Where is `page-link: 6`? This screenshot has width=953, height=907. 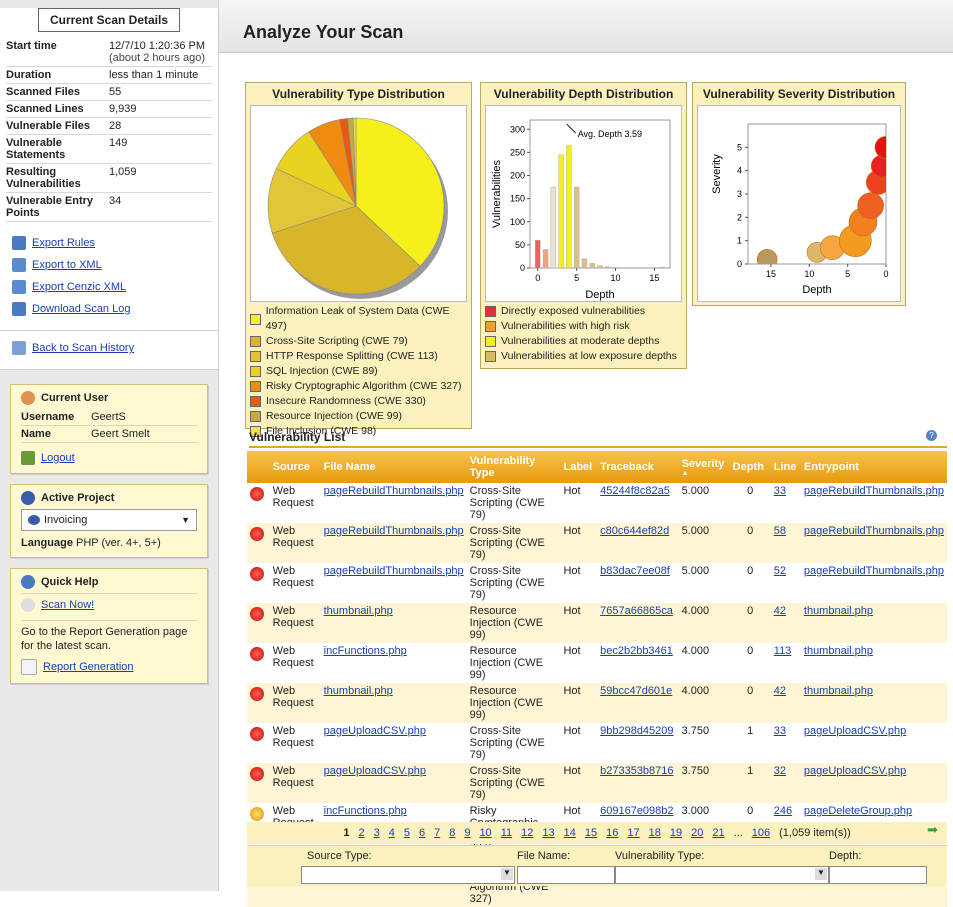
page-link: 6 is located at coordinates (422, 833).